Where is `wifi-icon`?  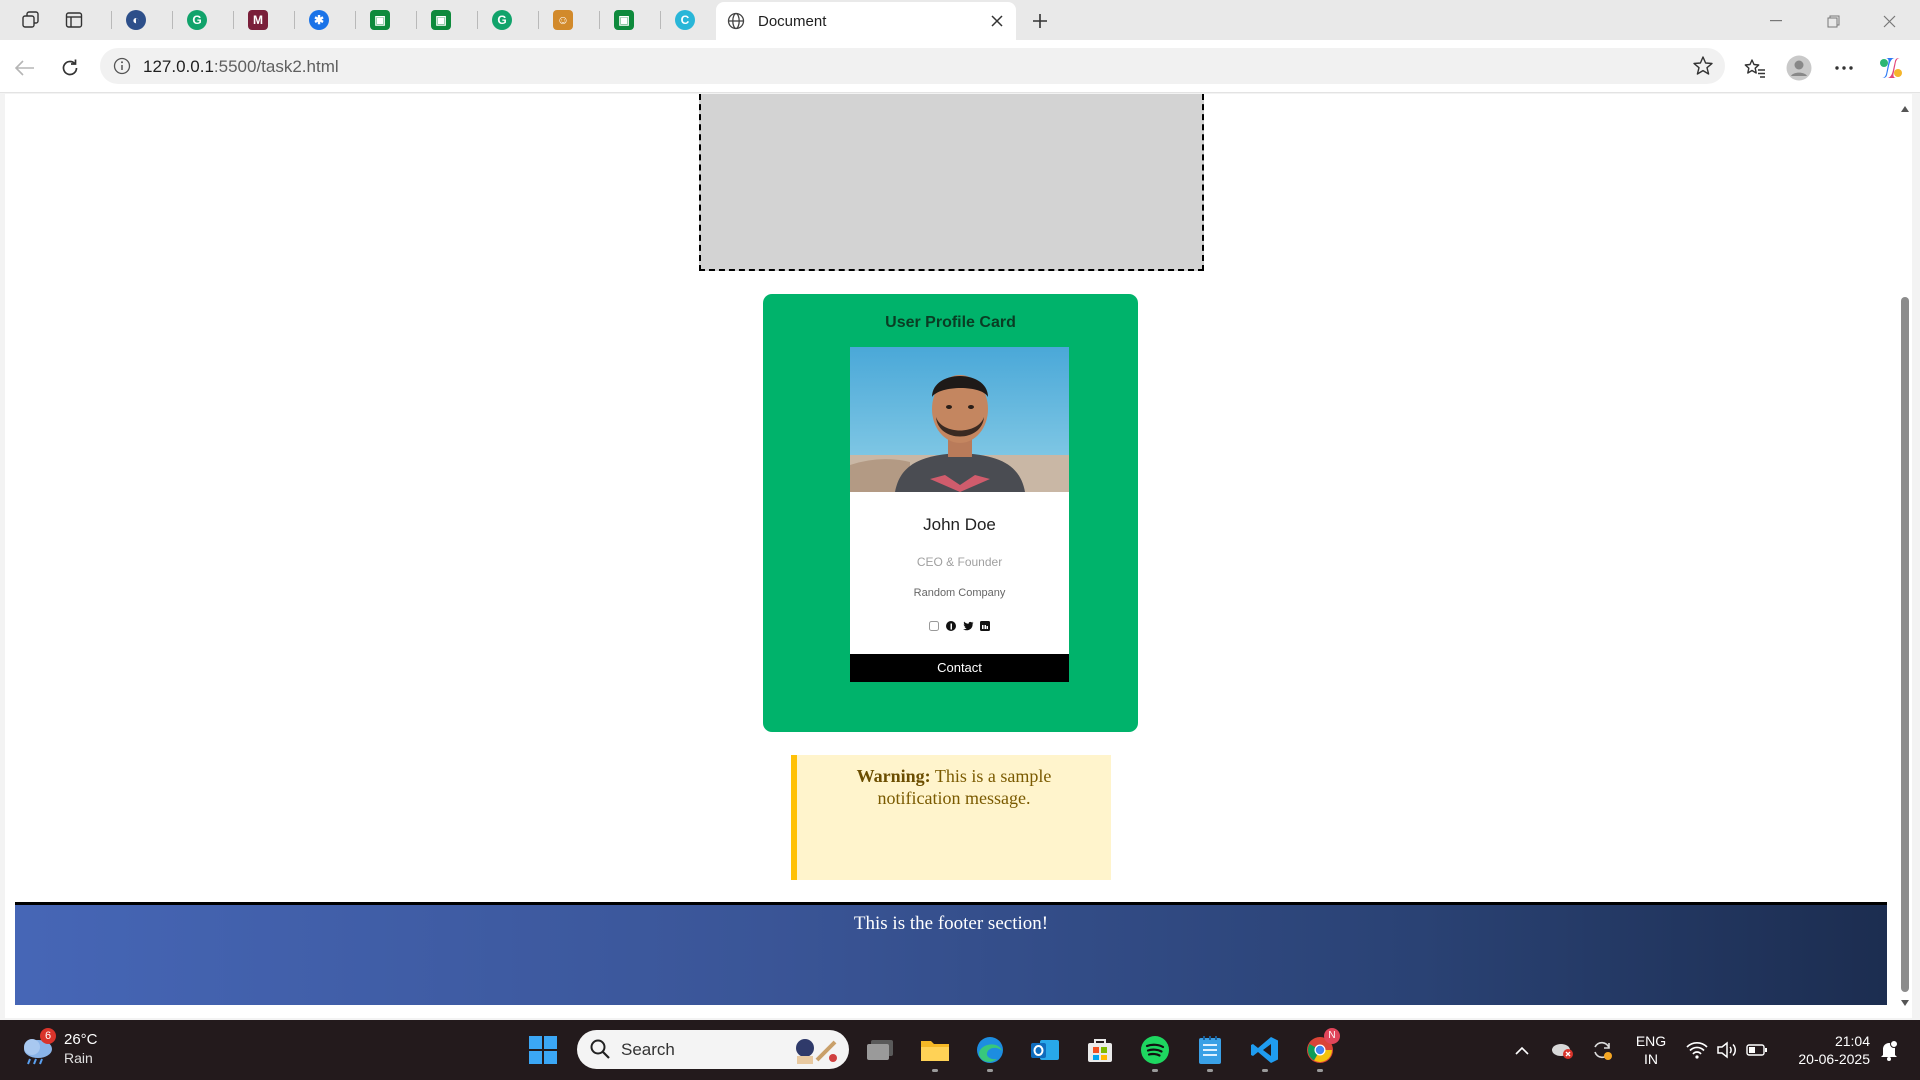
wifi-icon is located at coordinates (1697, 1050).